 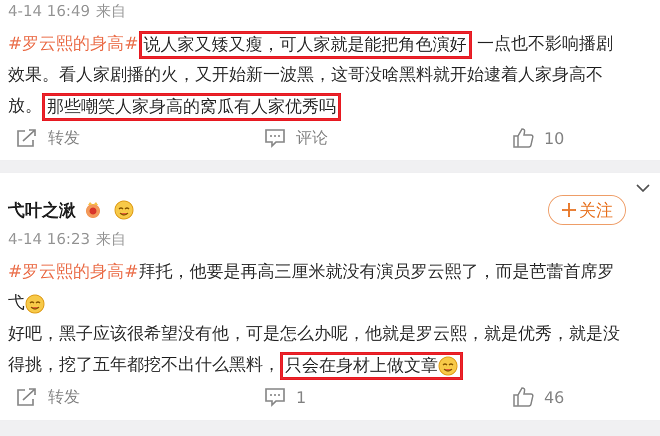 I want to click on like-button: 46, so click(x=538, y=397).